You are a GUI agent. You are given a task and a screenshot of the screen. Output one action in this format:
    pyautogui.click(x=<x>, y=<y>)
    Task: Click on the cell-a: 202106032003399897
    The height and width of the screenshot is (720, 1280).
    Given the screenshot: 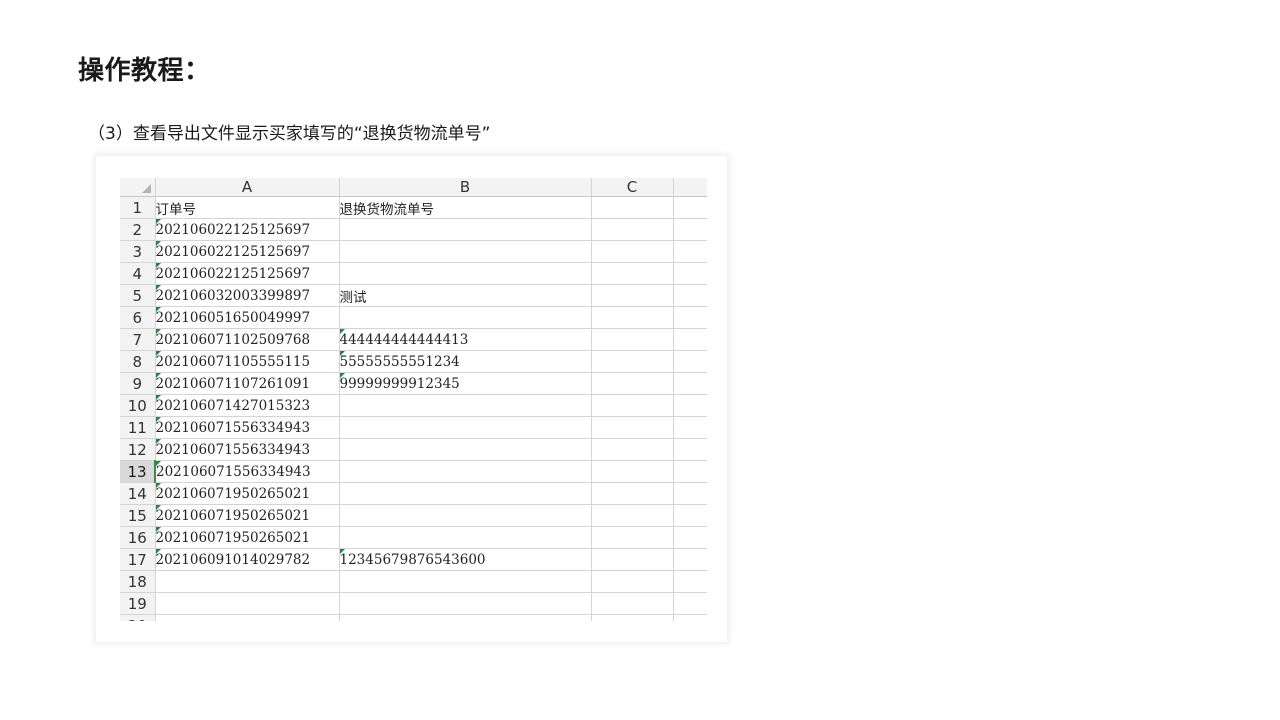 What is the action you would take?
    pyautogui.click(x=247, y=295)
    